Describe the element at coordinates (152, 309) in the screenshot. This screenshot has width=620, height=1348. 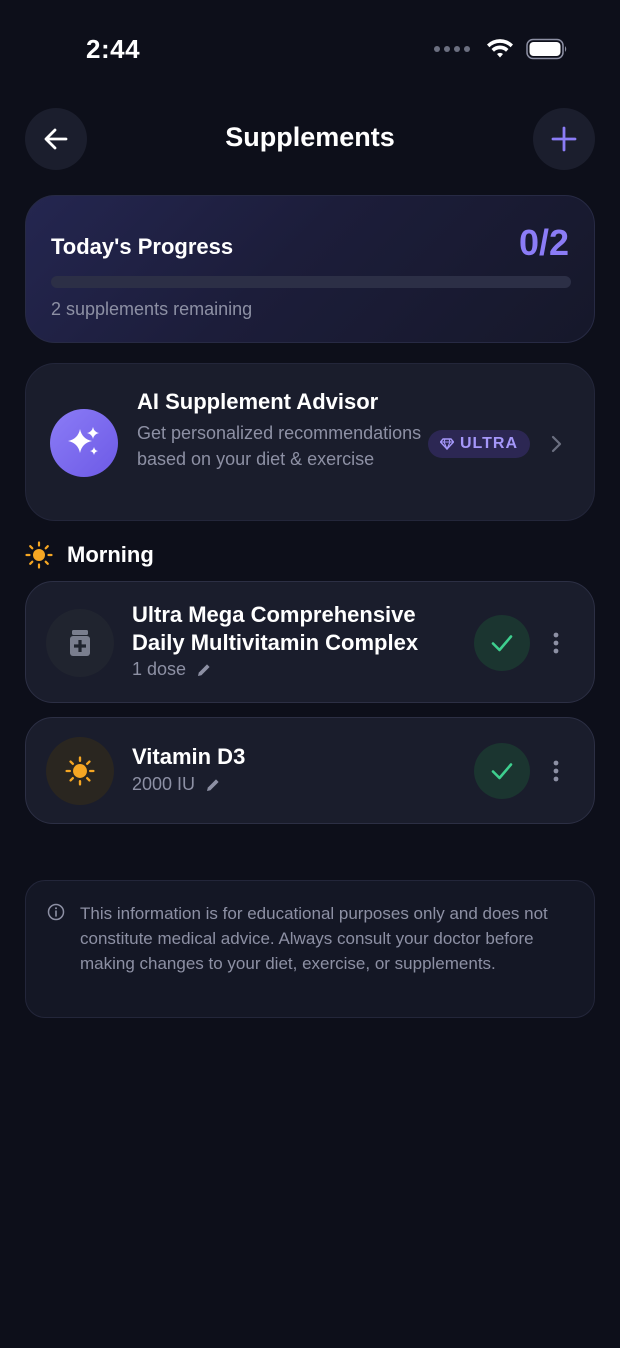
I see `progress-remaining: 2 supplements remaining` at that location.